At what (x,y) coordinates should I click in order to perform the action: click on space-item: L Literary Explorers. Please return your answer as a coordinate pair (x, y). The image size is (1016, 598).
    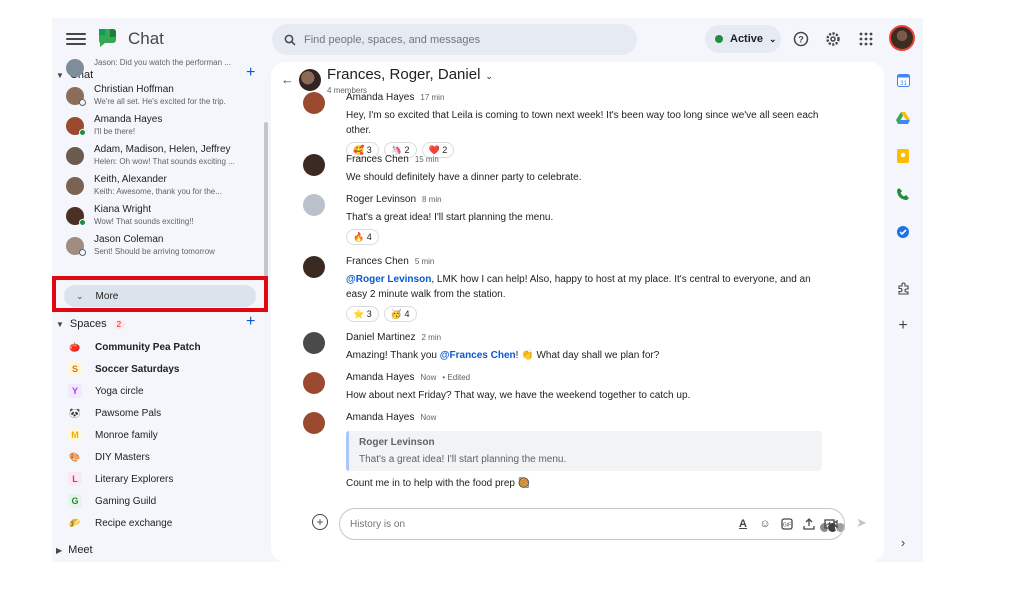
    Looking at the image, I should click on (160, 479).